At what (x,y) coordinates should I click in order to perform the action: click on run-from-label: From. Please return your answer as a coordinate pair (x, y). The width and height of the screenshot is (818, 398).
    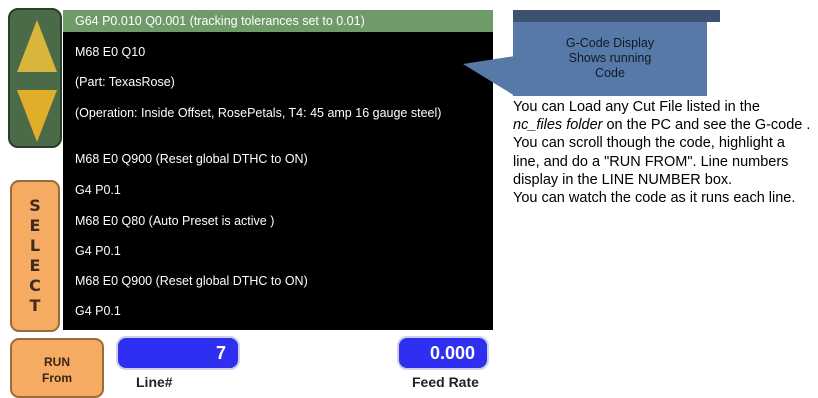
    Looking at the image, I should click on (57, 378).